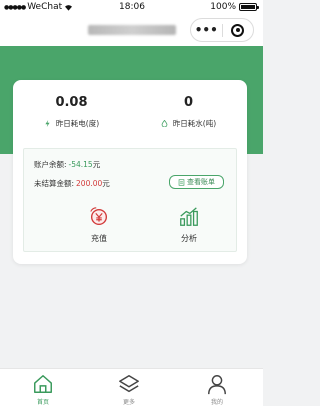  I want to click on recharge-label: 充值, so click(99, 238).